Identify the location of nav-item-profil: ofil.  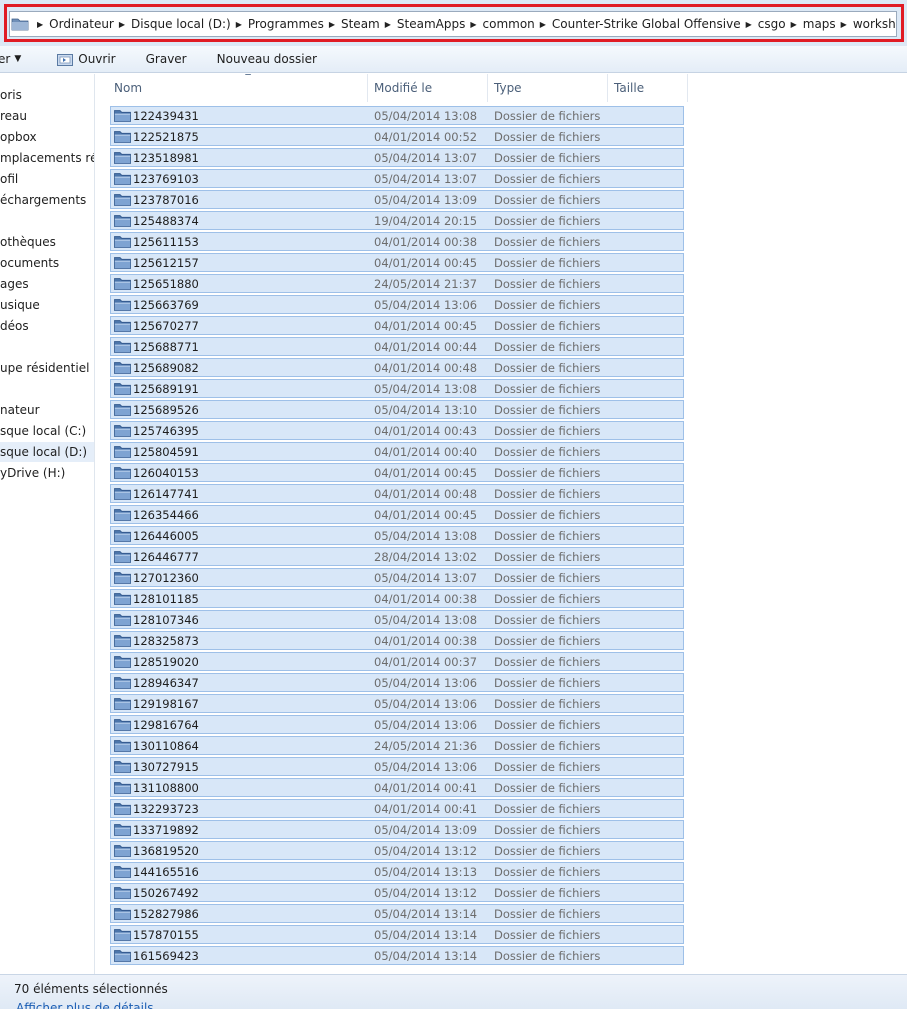
(9, 179).